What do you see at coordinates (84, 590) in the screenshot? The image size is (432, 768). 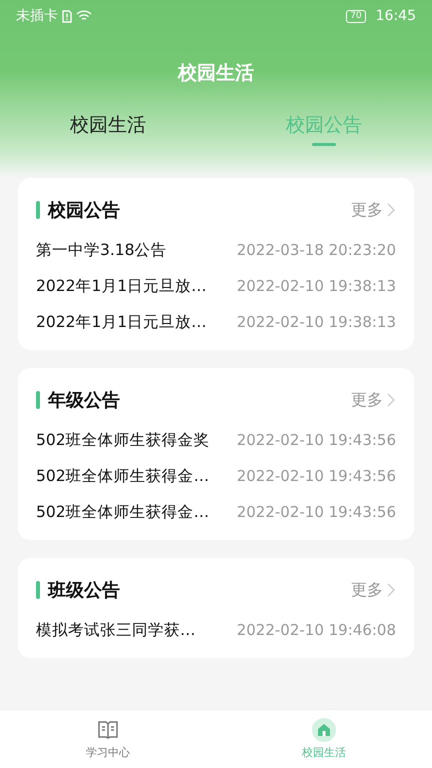 I see `section-title: 班级公告` at bounding box center [84, 590].